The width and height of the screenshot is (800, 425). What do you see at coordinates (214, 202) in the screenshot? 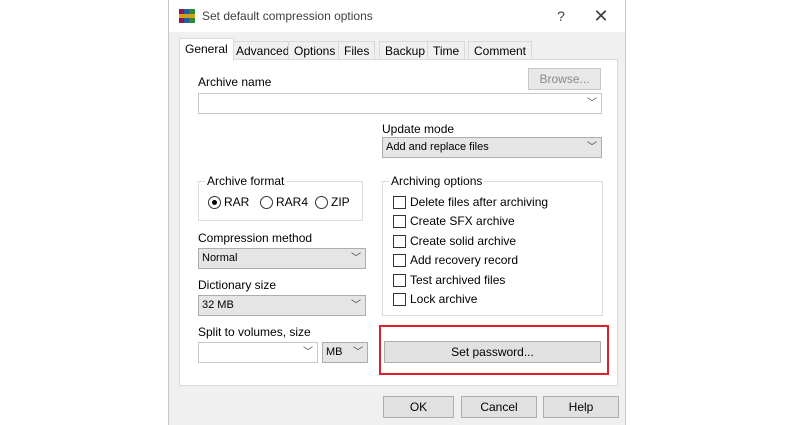
I see `radio-selected-icon` at bounding box center [214, 202].